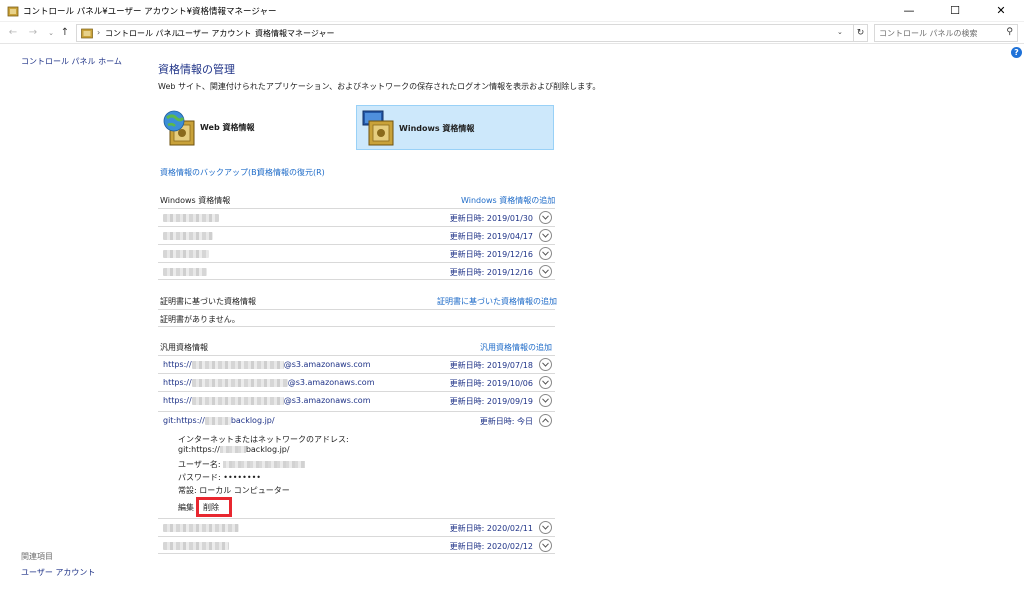  Describe the element at coordinates (356, 235) in the screenshot. I see `windows-credential-row: 更新日時: 2019/04/17` at that location.